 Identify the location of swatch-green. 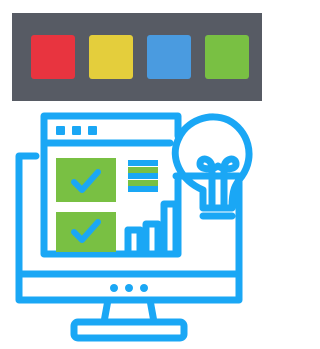
(227, 57).